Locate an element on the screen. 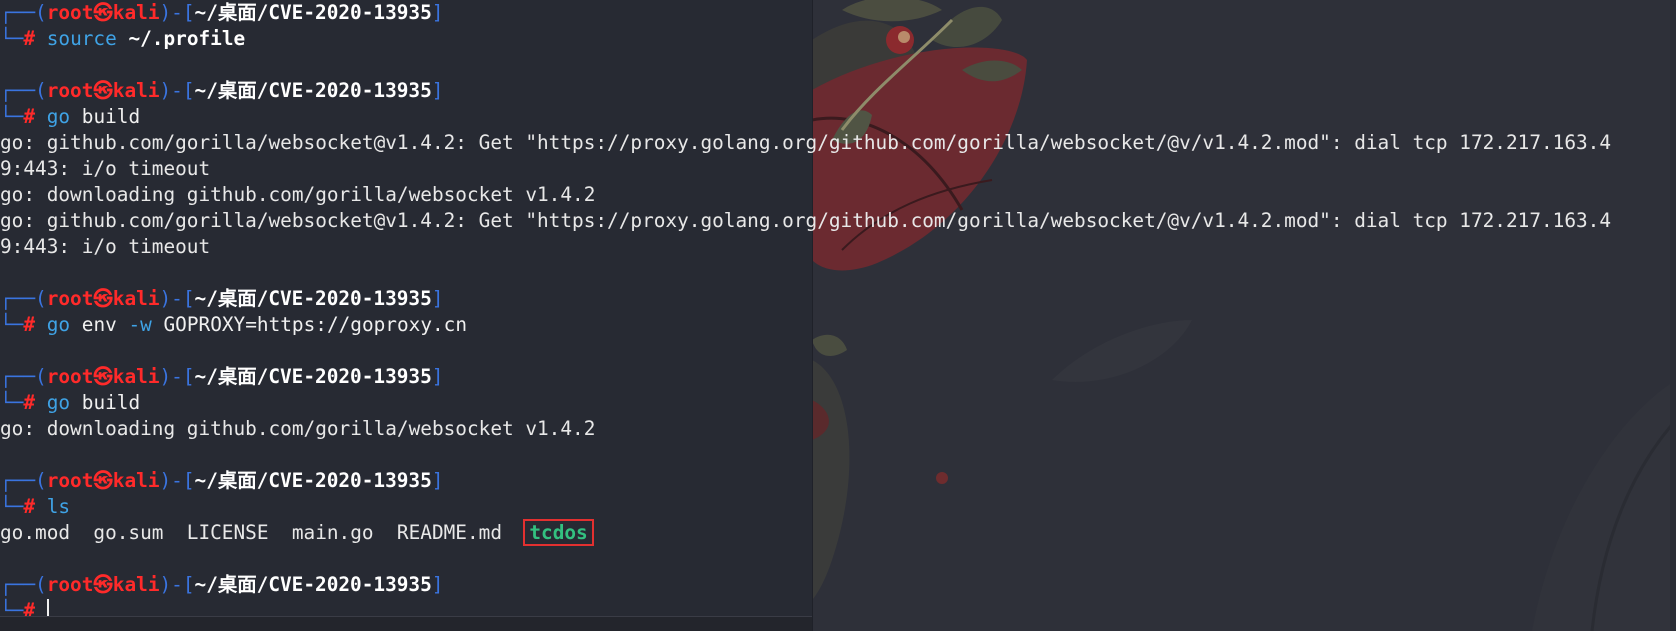  prompt-line-1: ┌──(root㉿kali)-[~/桌面/CVE-2020-13935] is located at coordinates (805, 13).